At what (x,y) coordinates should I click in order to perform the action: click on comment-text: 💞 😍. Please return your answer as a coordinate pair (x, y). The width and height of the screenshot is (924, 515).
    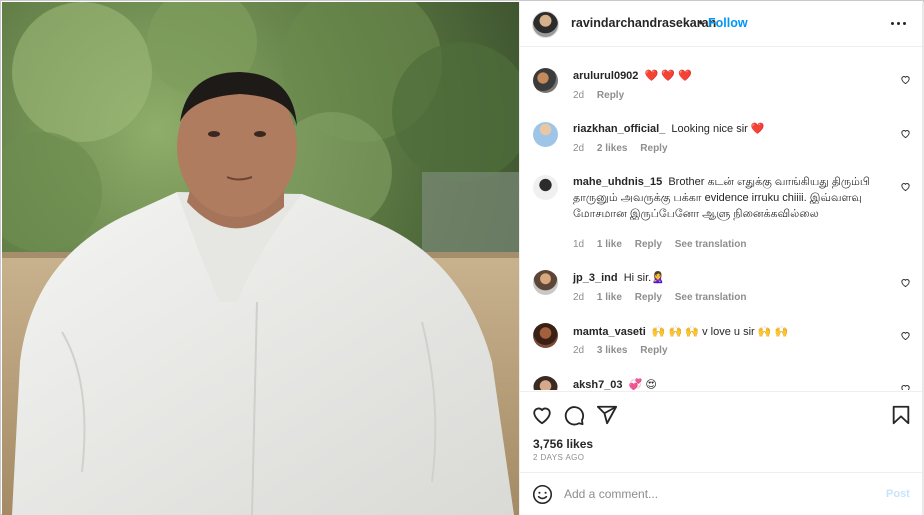
    Looking at the image, I should click on (642, 384).